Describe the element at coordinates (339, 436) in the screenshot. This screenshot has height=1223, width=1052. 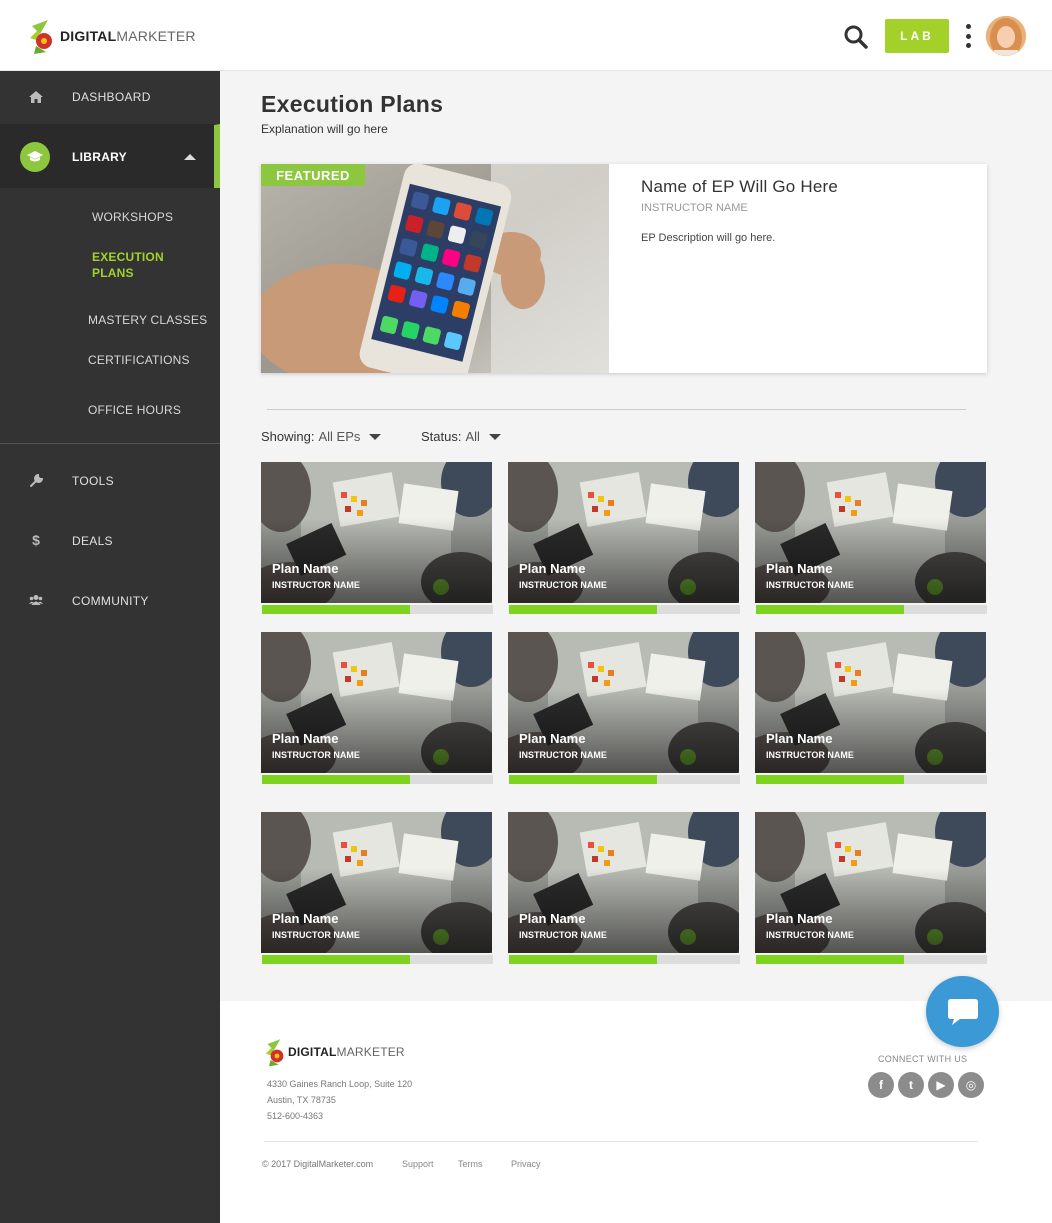
I see `showing-filter-value: All EPs` at that location.